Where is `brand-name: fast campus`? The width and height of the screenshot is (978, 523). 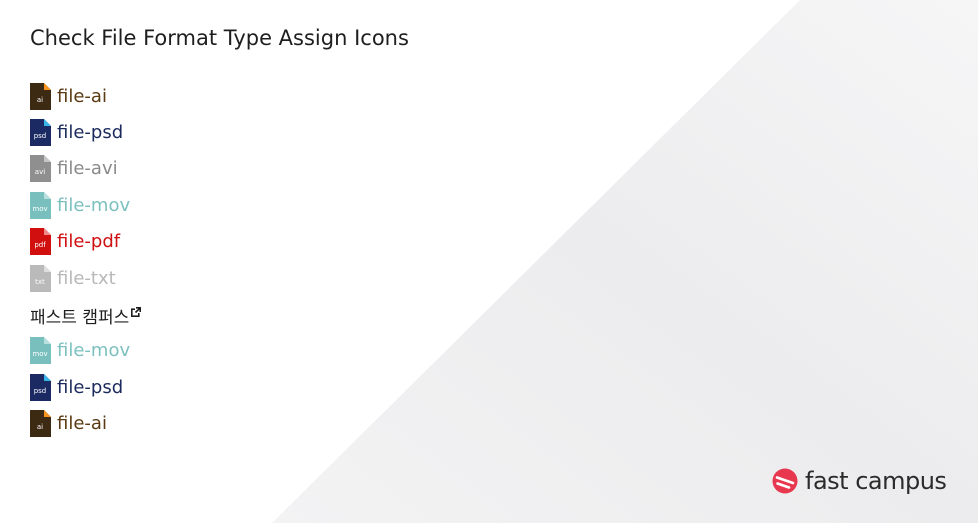 brand-name: fast campus is located at coordinates (876, 481).